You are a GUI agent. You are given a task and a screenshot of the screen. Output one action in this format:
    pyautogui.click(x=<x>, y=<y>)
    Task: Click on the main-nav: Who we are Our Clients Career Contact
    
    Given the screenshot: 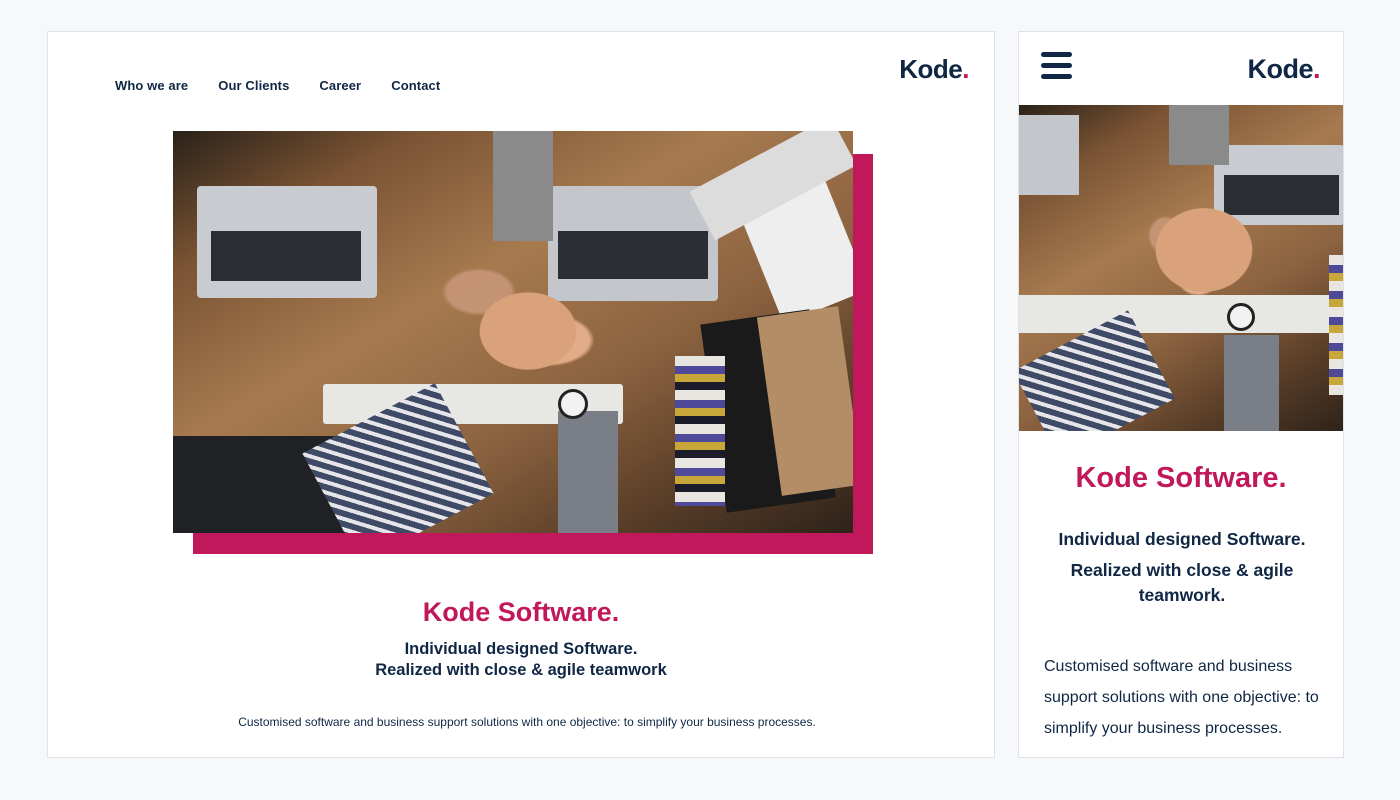 What is the action you would take?
    pyautogui.click(x=277, y=85)
    